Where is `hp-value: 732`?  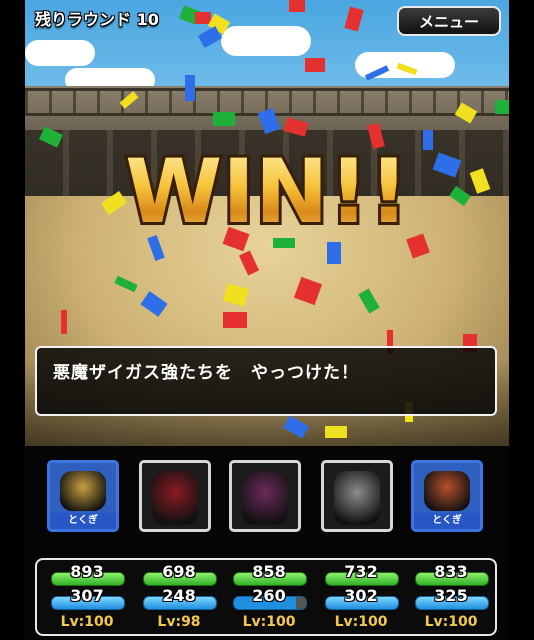
hp-value: 732 is located at coordinates (361, 571).